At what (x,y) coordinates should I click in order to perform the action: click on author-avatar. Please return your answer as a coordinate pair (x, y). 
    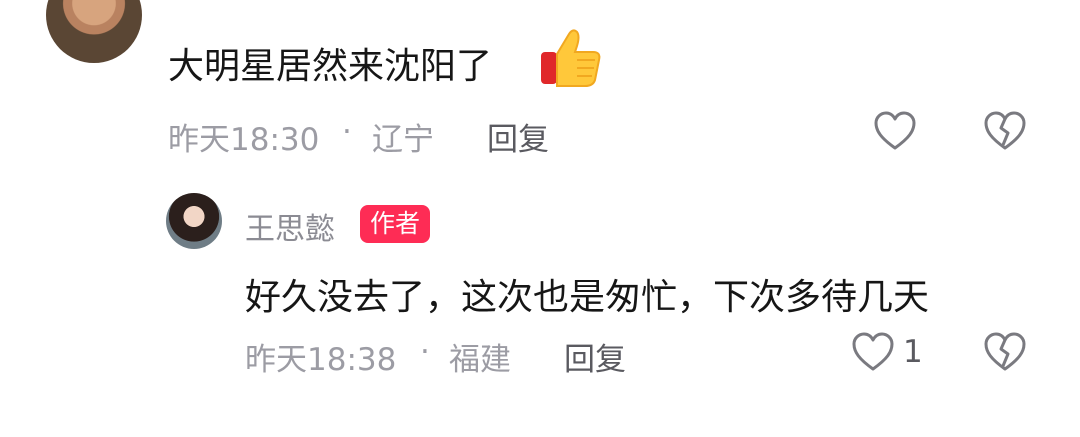
    Looking at the image, I should click on (194, 221).